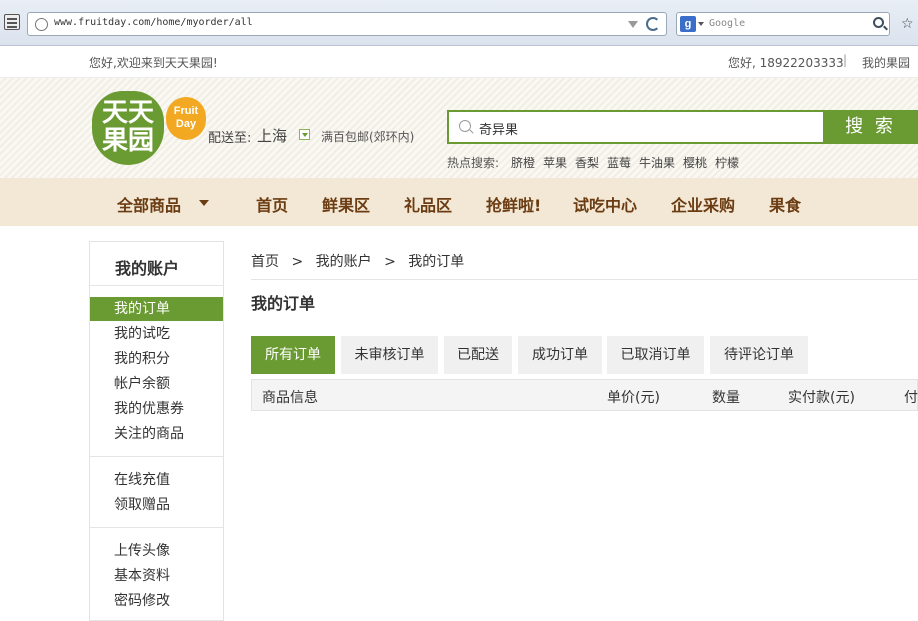  What do you see at coordinates (204, 203) in the screenshot?
I see `chevron-down-icon` at bounding box center [204, 203].